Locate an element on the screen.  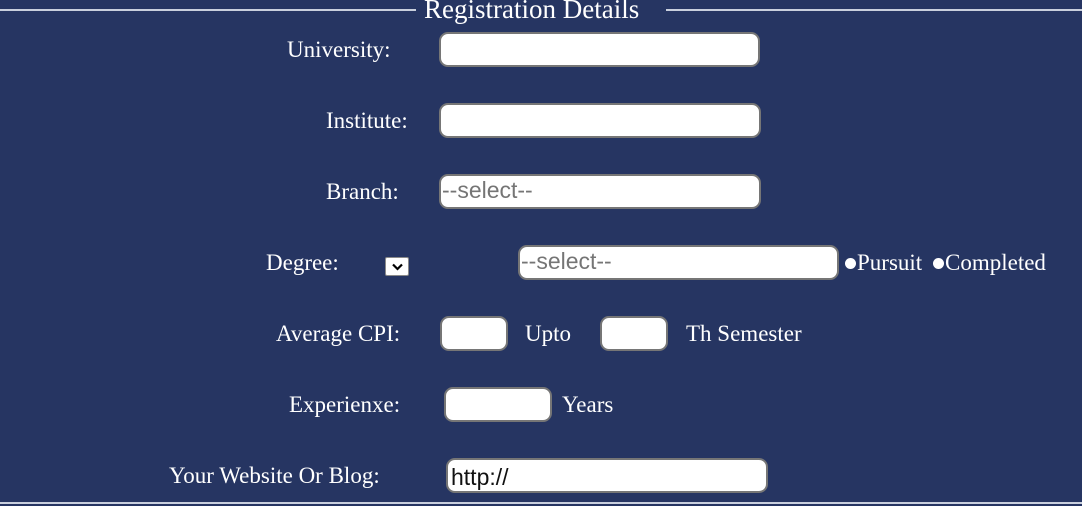
branch-select: --select-- is located at coordinates (600, 191).